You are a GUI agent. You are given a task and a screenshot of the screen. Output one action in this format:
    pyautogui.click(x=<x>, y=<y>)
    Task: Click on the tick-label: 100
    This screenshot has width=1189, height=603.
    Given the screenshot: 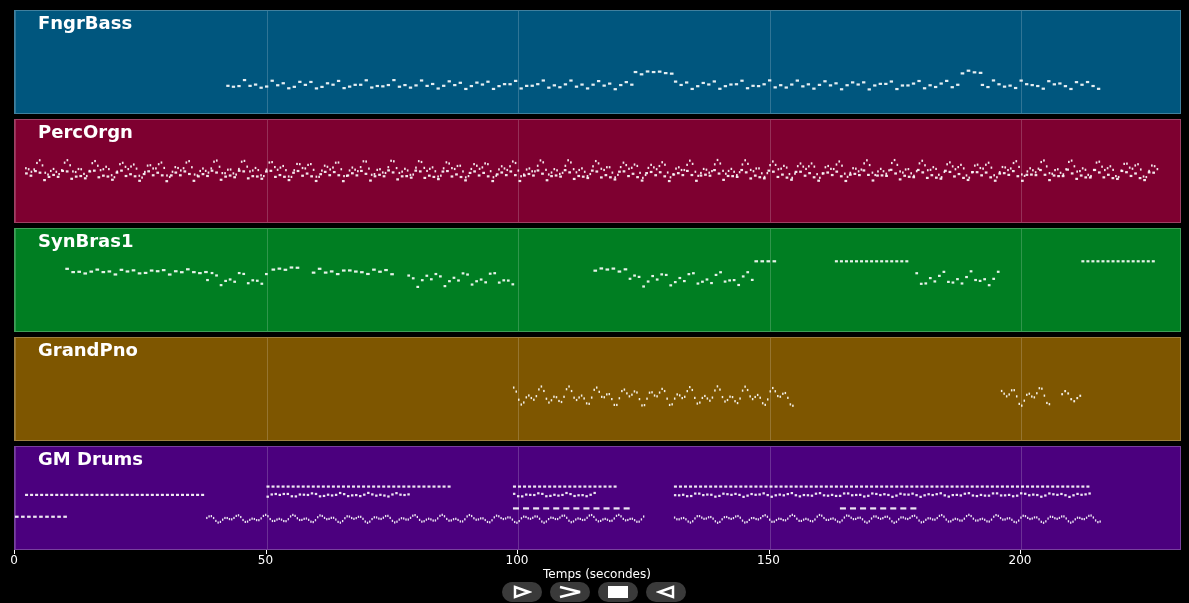 What is the action you would take?
    pyautogui.click(x=517, y=560)
    